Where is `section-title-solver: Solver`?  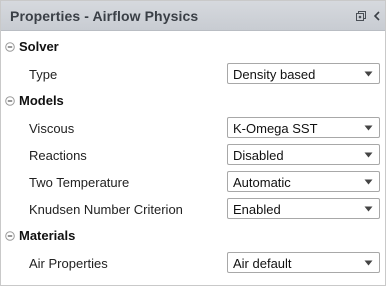 section-title-solver: Solver is located at coordinates (39, 46).